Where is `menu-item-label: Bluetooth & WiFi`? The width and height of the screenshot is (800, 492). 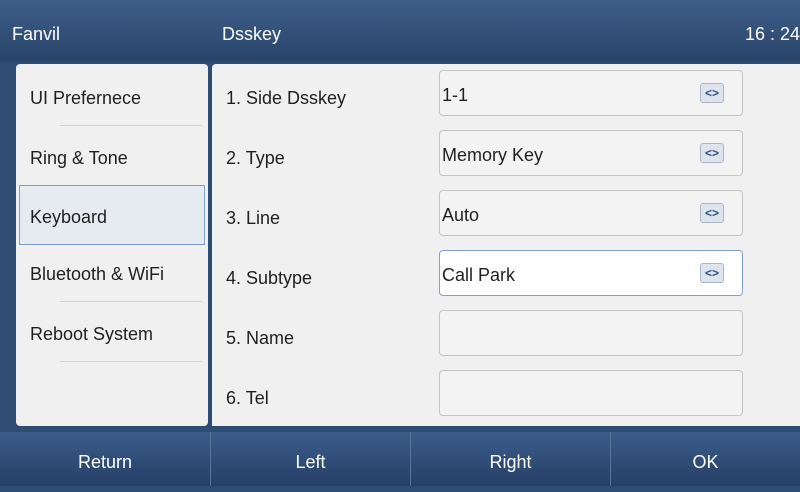 menu-item-label: Bluetooth & WiFi is located at coordinates (97, 274).